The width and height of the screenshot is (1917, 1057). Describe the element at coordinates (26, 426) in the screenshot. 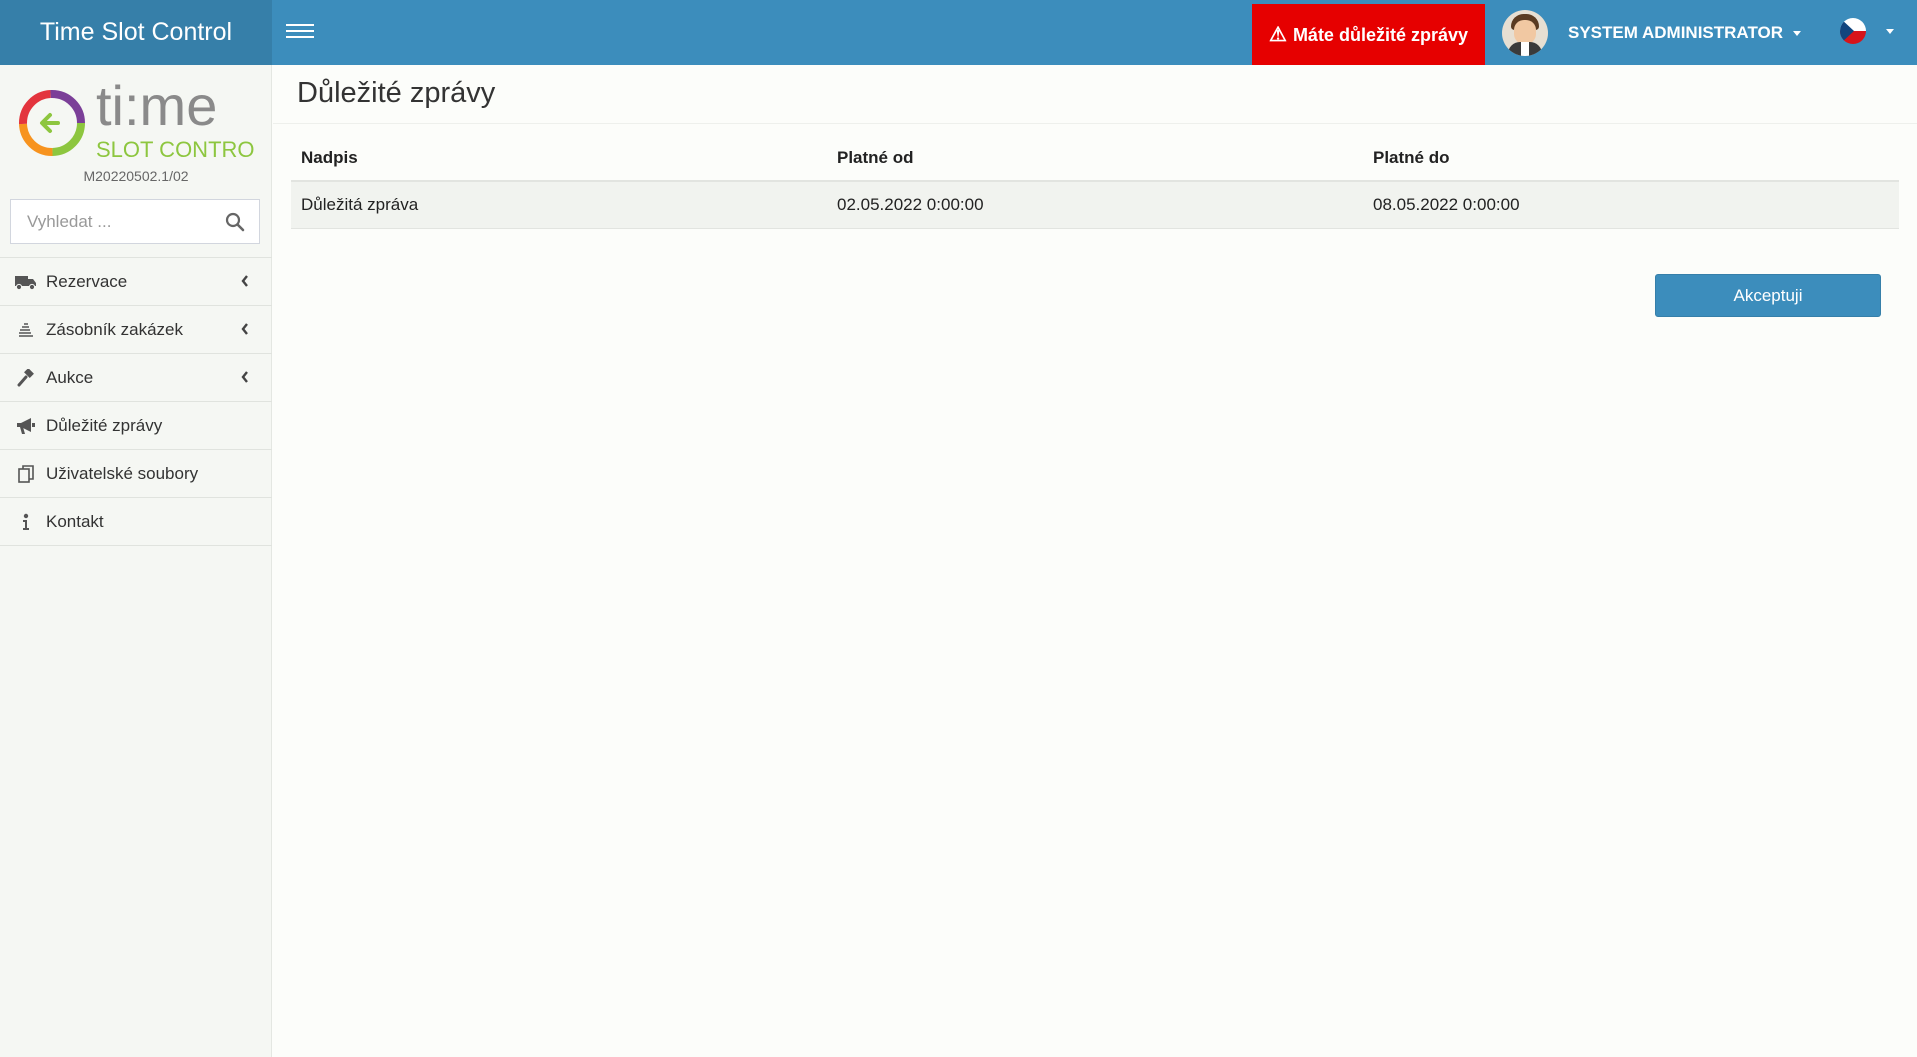

I see `megaphone-icon` at that location.